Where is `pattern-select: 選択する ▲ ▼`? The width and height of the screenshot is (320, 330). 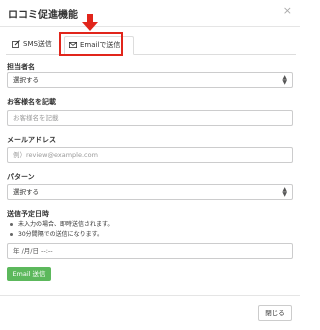
pattern-select: 選択する ▲ ▼ is located at coordinates (150, 192).